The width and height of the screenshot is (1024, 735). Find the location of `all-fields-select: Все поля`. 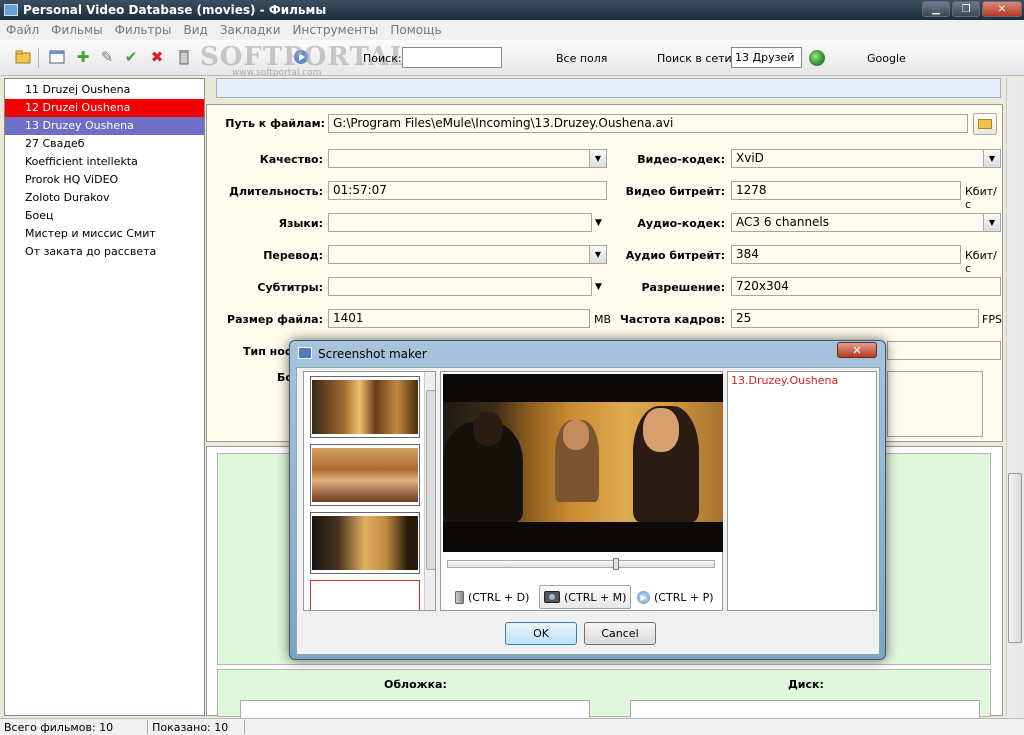

all-fields-select: Все поля is located at coordinates (581, 58).